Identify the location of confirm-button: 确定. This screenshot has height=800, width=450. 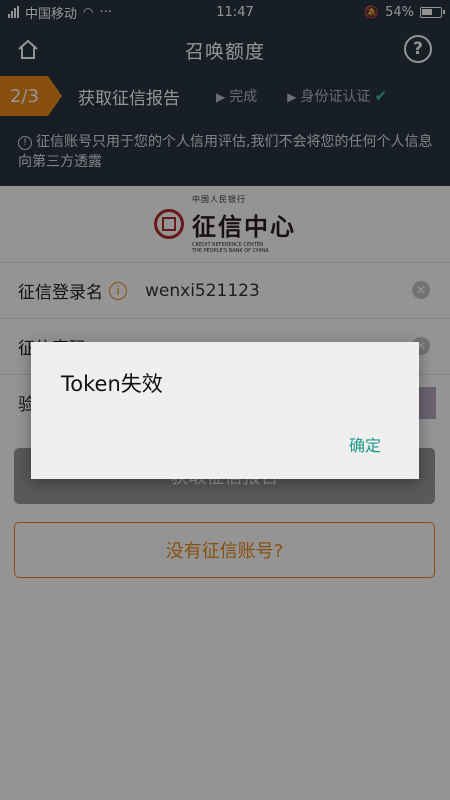
(365, 444).